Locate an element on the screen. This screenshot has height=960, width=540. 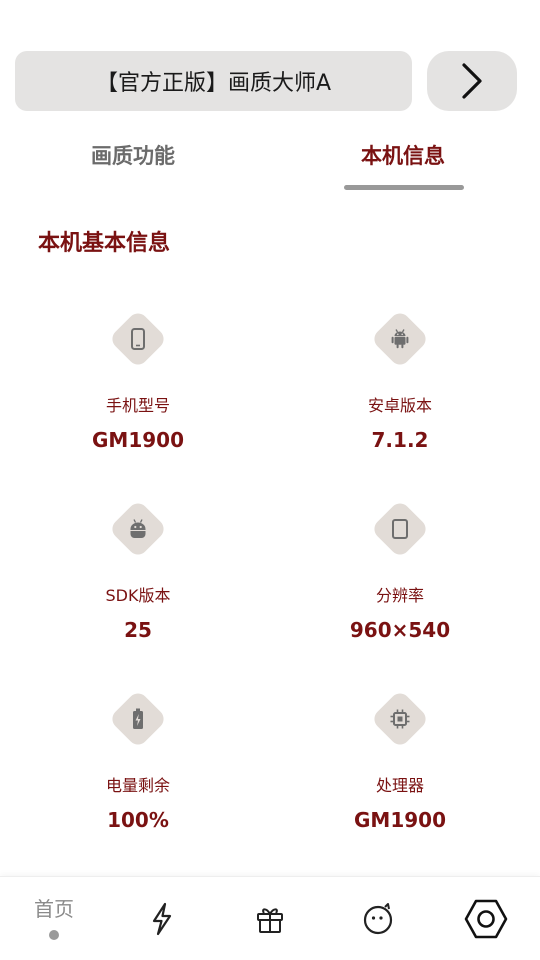
info-item-android-version: 安卓版本 7.1.2 is located at coordinates (400, 380).